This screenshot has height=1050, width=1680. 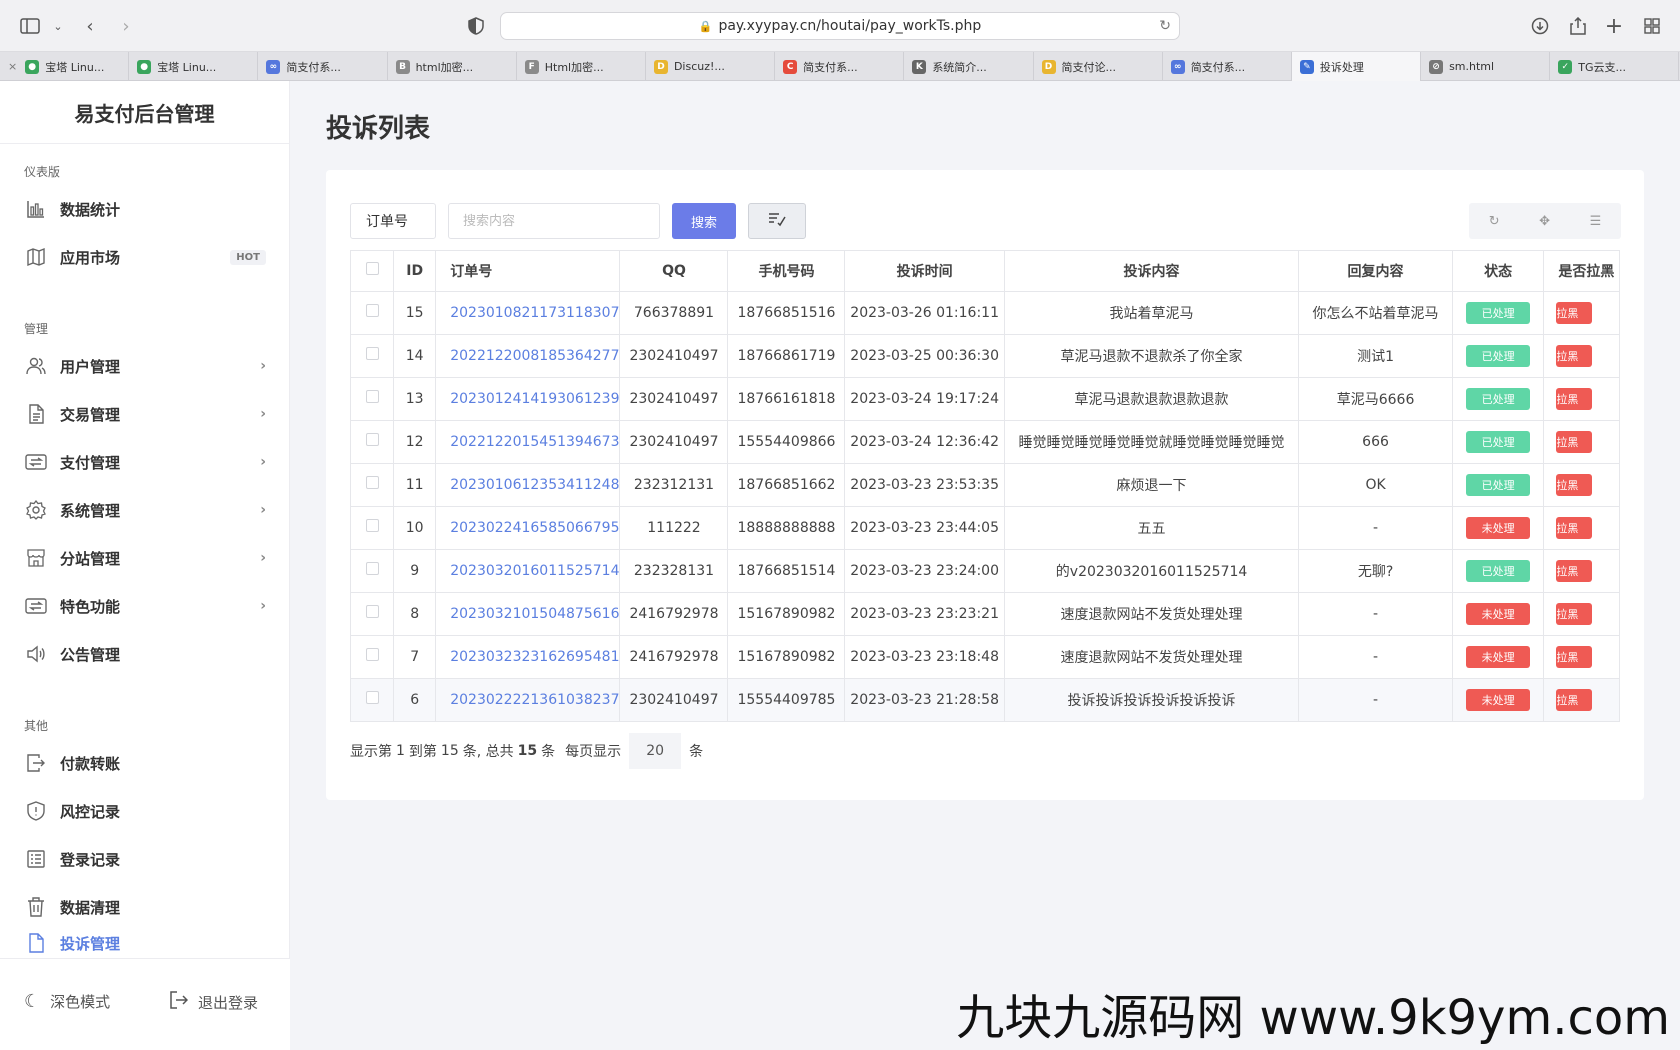 What do you see at coordinates (393, 221) in the screenshot?
I see `filter-select: 订单号` at bounding box center [393, 221].